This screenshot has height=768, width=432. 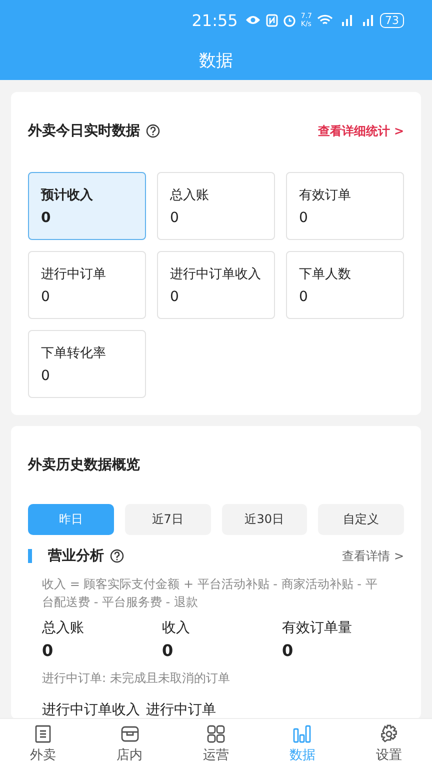 I want to click on nav-tab: 运营, so click(x=216, y=743).